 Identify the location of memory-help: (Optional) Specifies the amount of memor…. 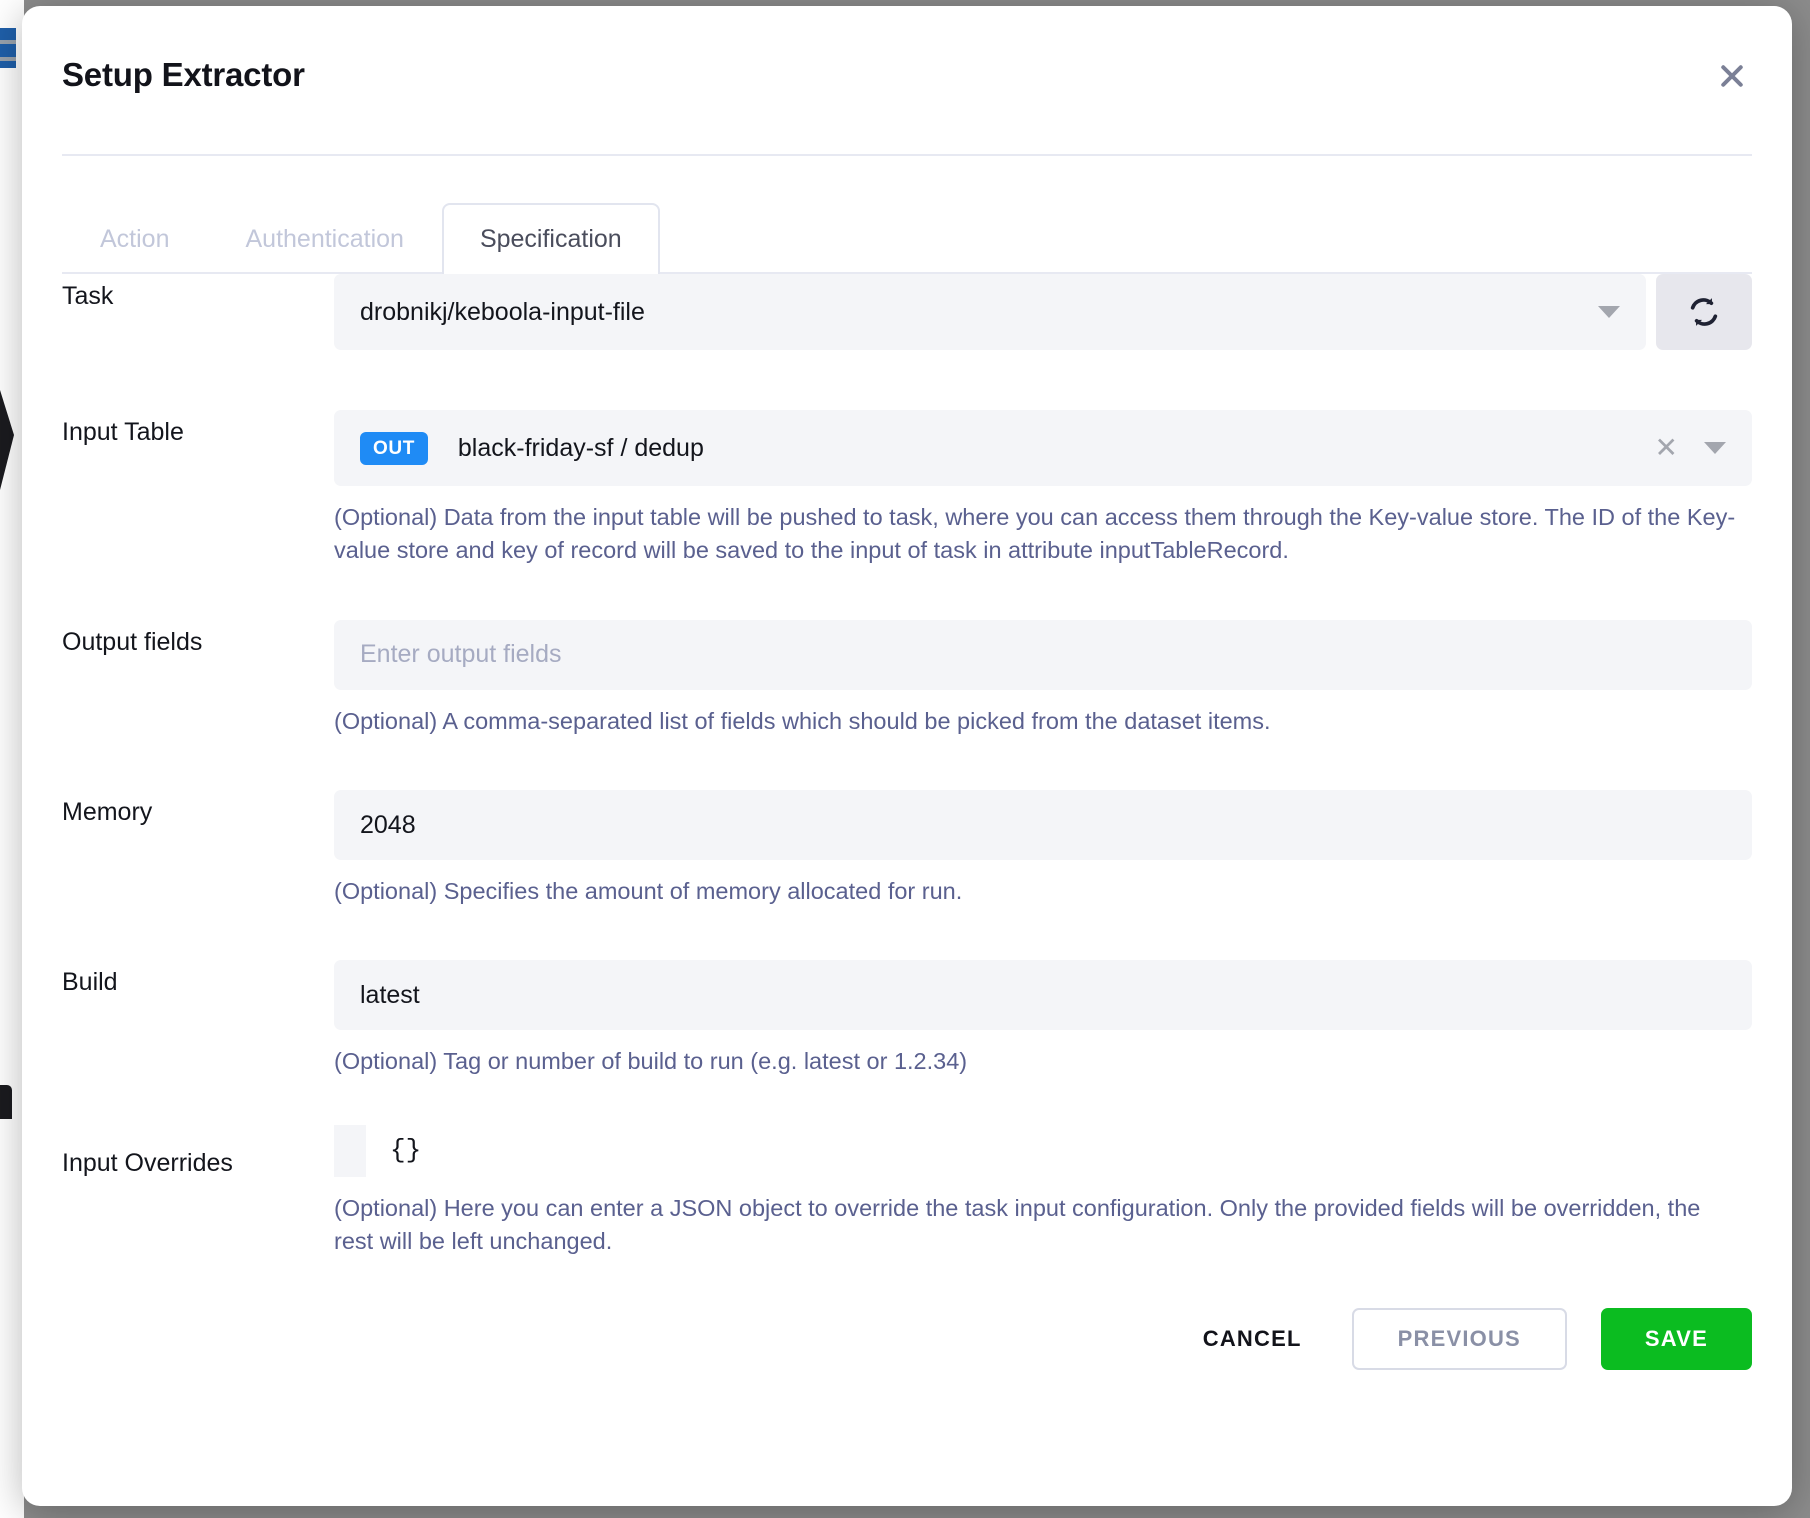
(648, 891).